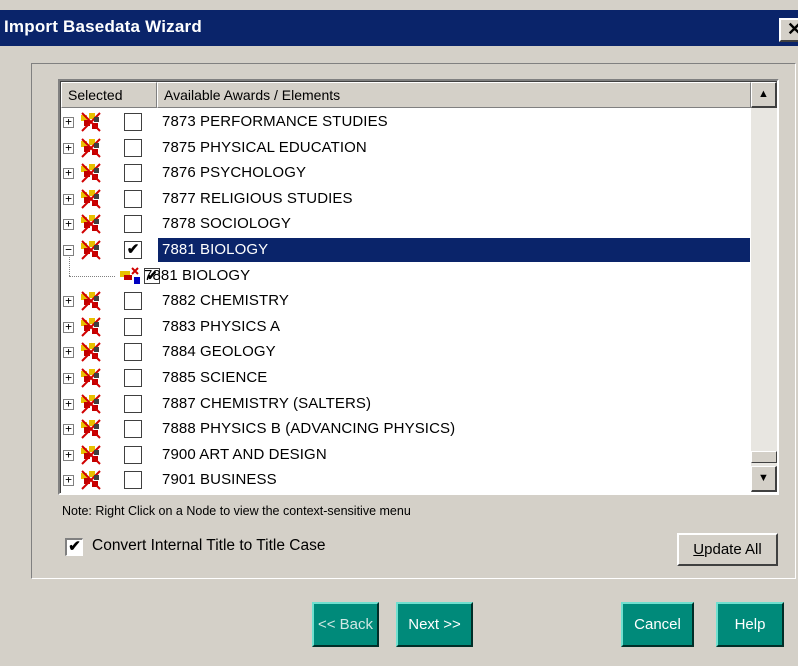 The width and height of the screenshot is (798, 666). I want to click on tree-row: +7887 CHEMISTRY (SALTERS), so click(405, 404).